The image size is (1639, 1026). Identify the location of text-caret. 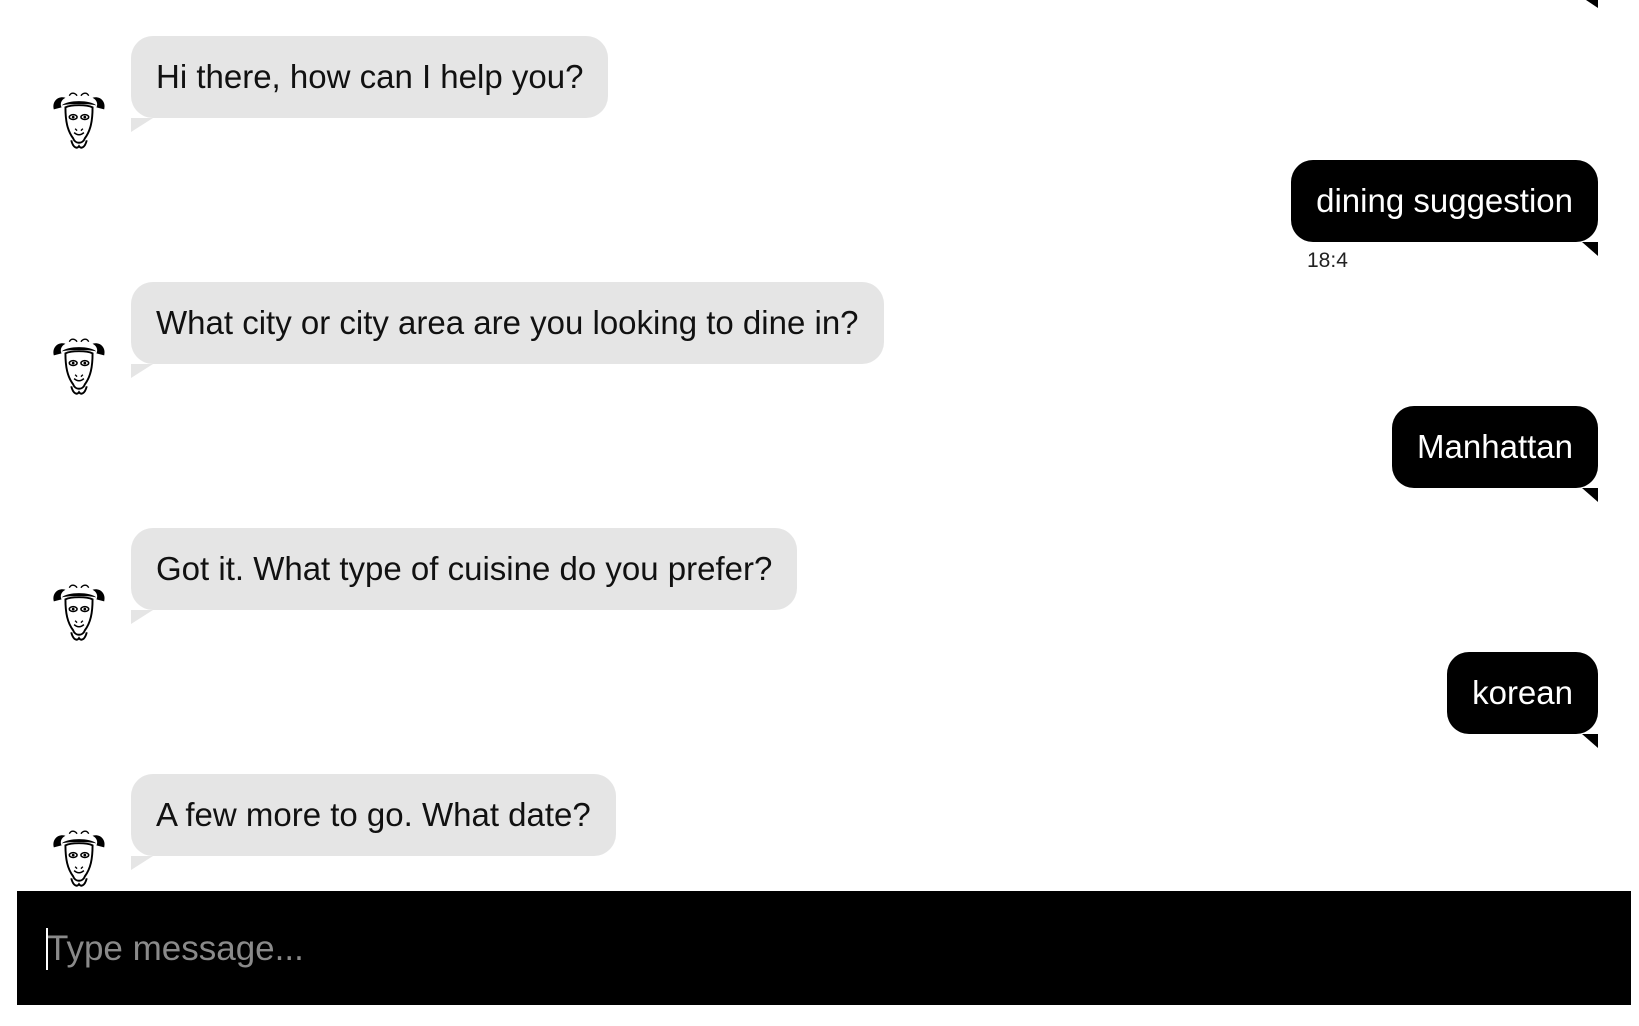
(47, 949).